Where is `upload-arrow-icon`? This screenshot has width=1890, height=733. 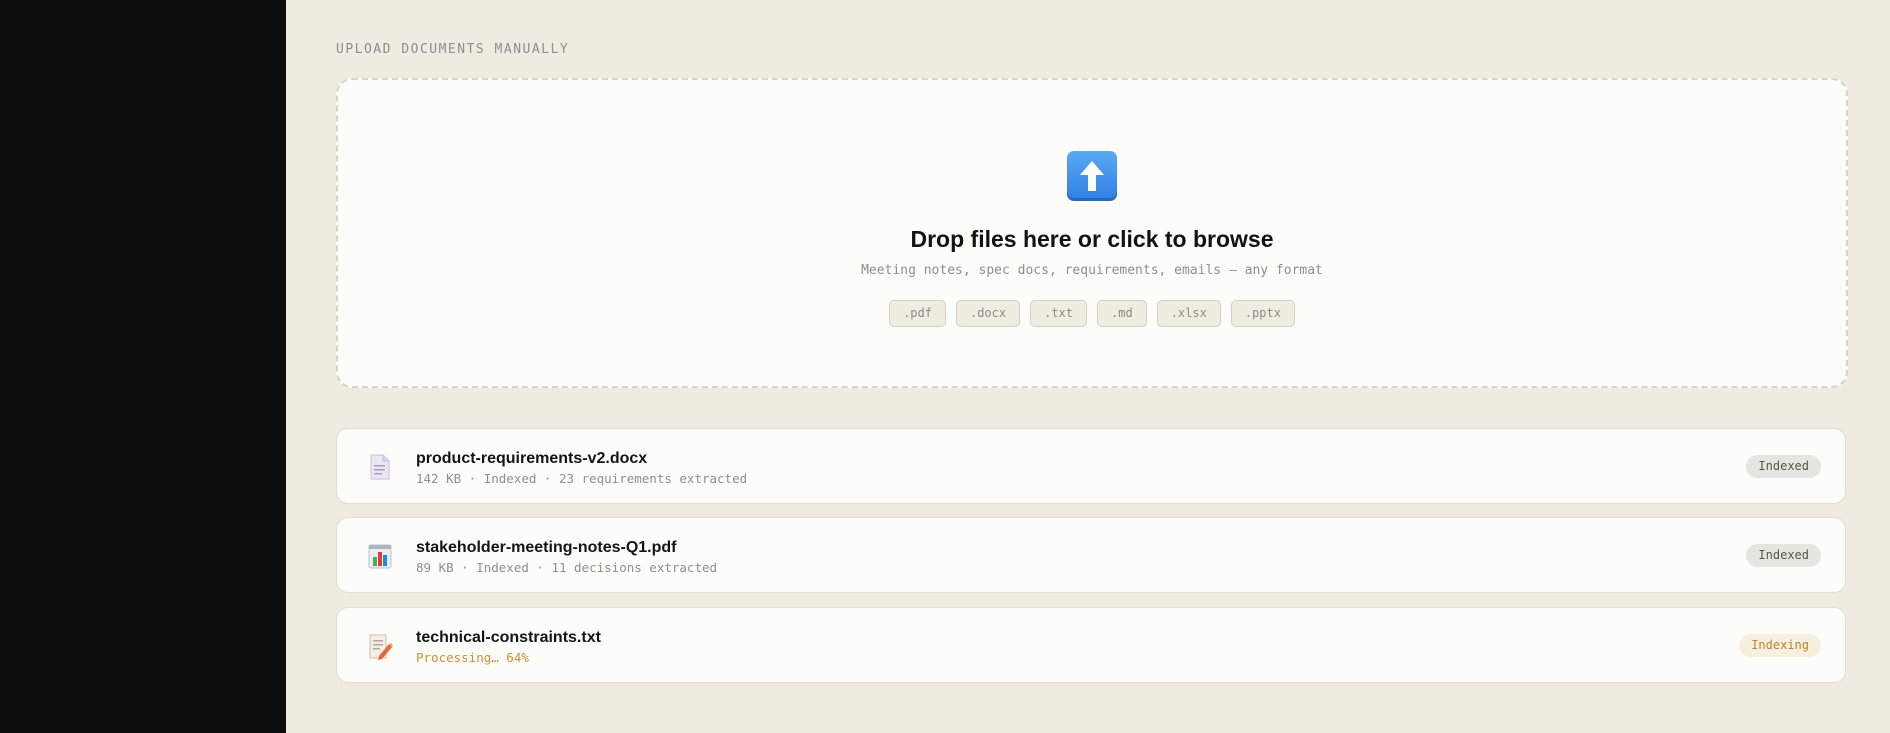
upload-arrow-icon is located at coordinates (1092, 176).